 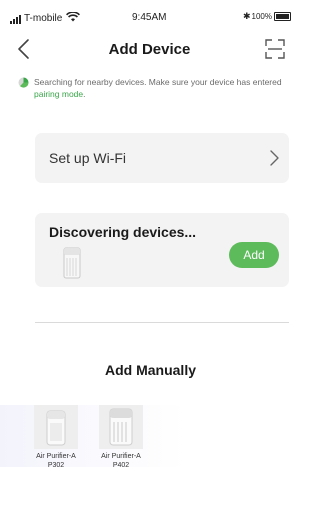 What do you see at coordinates (73, 18) in the screenshot?
I see `wifi-icon` at bounding box center [73, 18].